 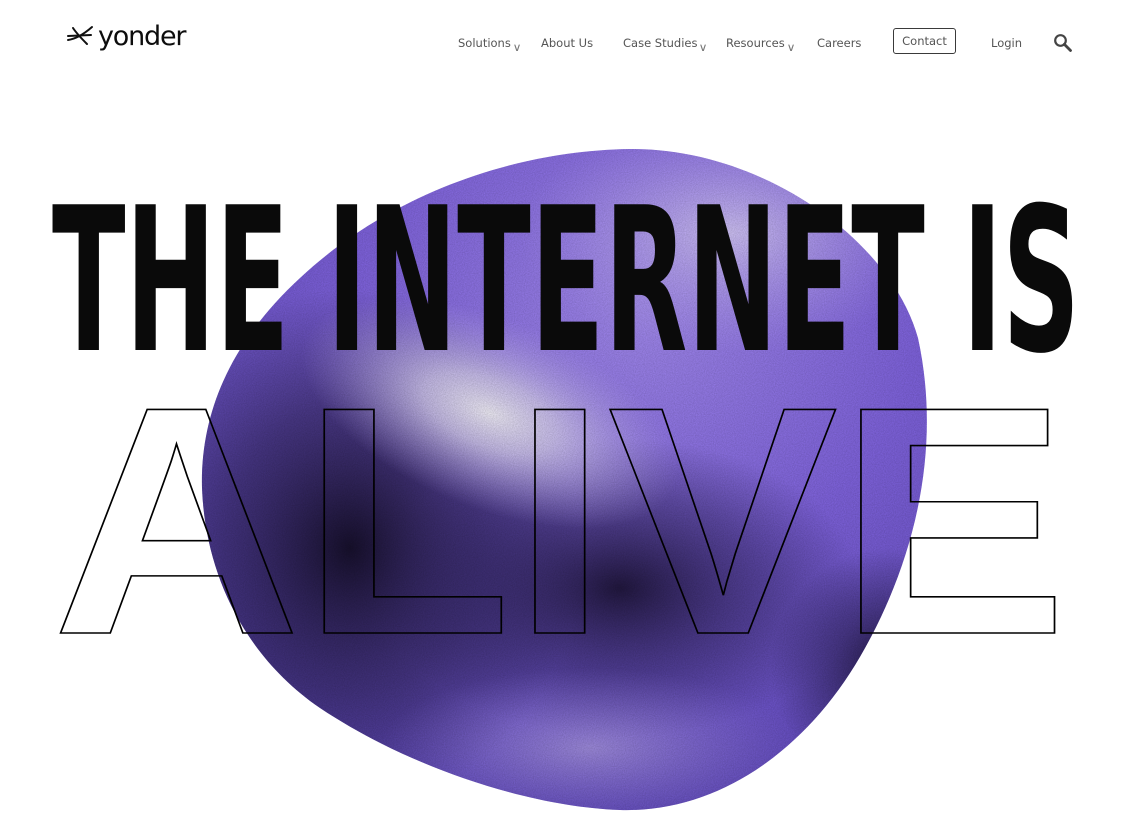 I want to click on nav-item-about-us: About Us, so click(x=567, y=43).